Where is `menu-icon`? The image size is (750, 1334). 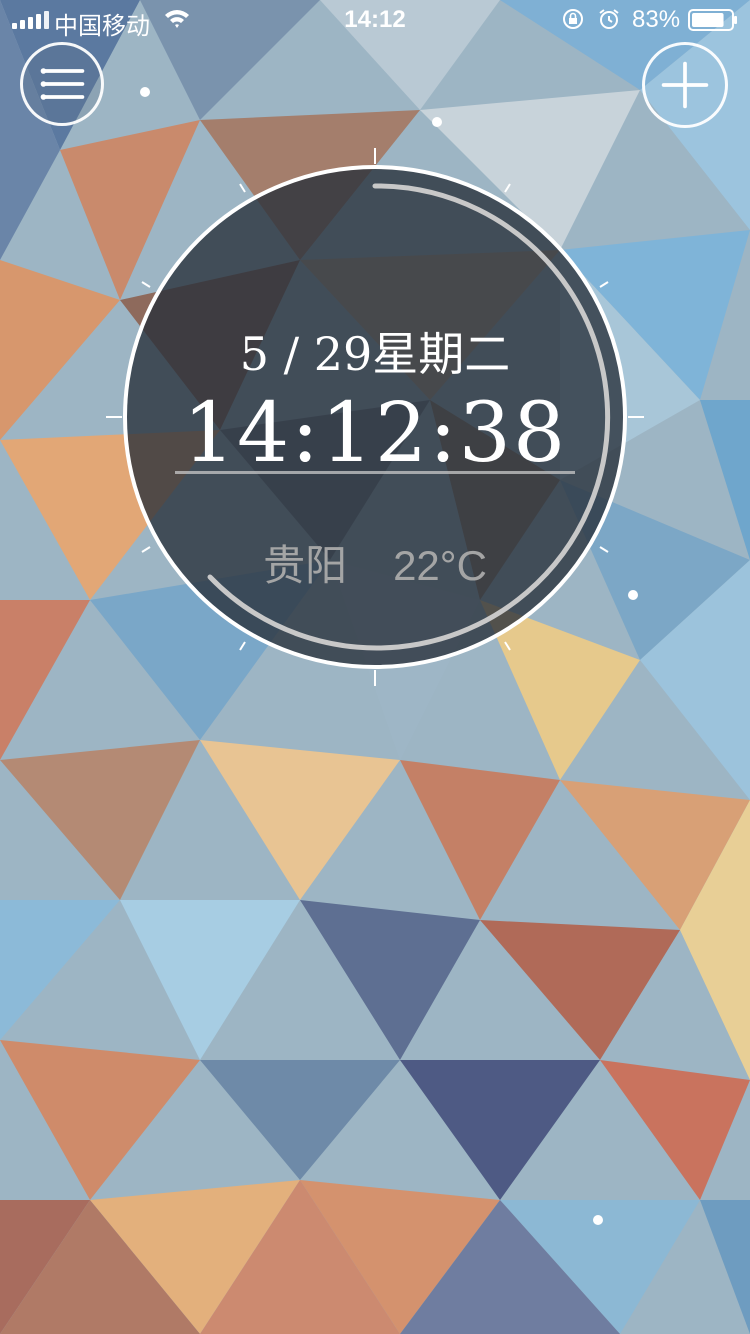 menu-icon is located at coordinates (62, 84).